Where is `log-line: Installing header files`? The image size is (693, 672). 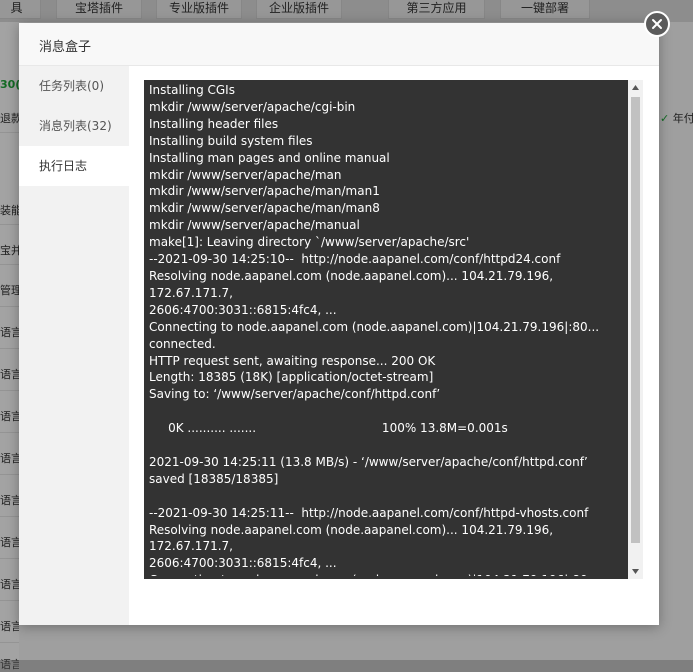 log-line: Installing header files is located at coordinates (214, 123).